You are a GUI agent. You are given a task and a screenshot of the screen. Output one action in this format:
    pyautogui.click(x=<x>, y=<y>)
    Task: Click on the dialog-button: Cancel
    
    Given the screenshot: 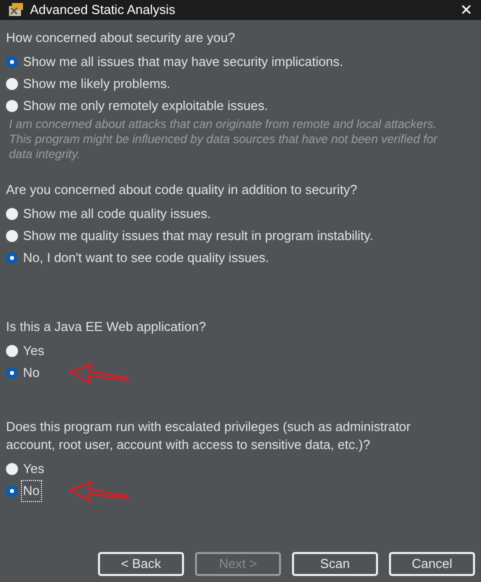 What is the action you would take?
    pyautogui.click(x=432, y=564)
    